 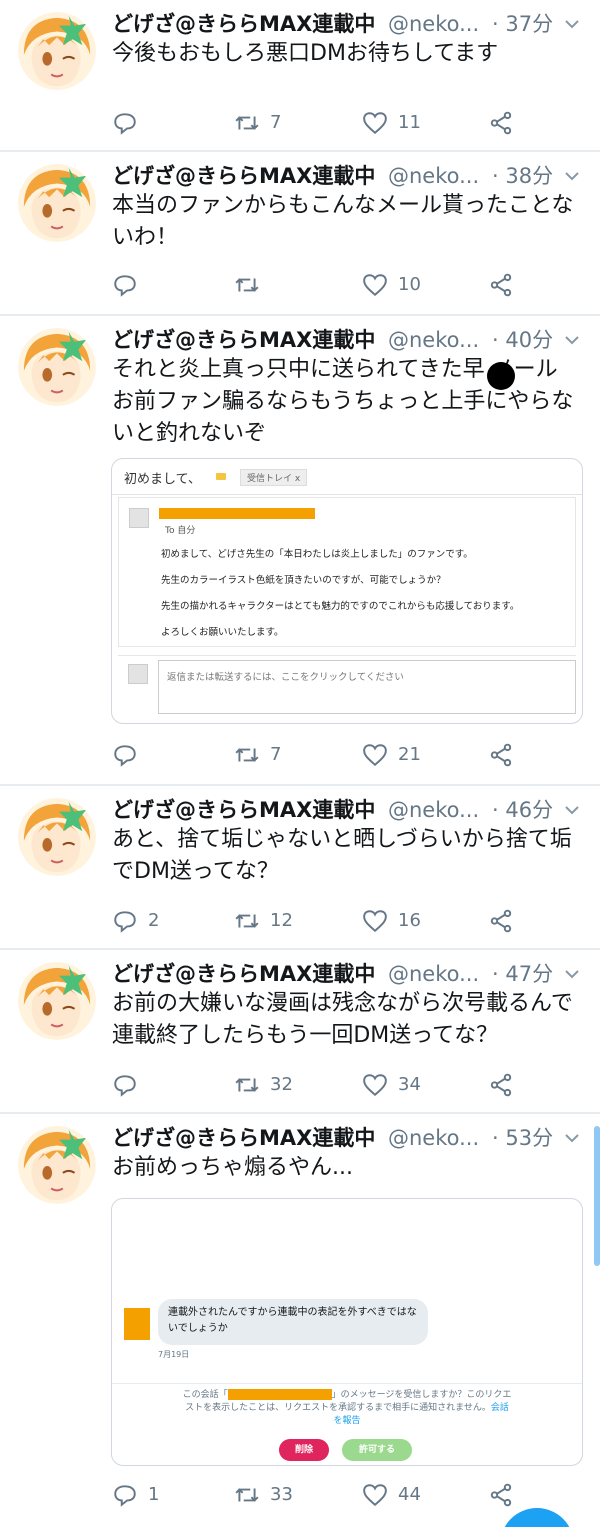 What do you see at coordinates (293, 1322) in the screenshot?
I see `dm-message: 連載外されたんですから連載中の表記を外すべきではないでしょうか` at bounding box center [293, 1322].